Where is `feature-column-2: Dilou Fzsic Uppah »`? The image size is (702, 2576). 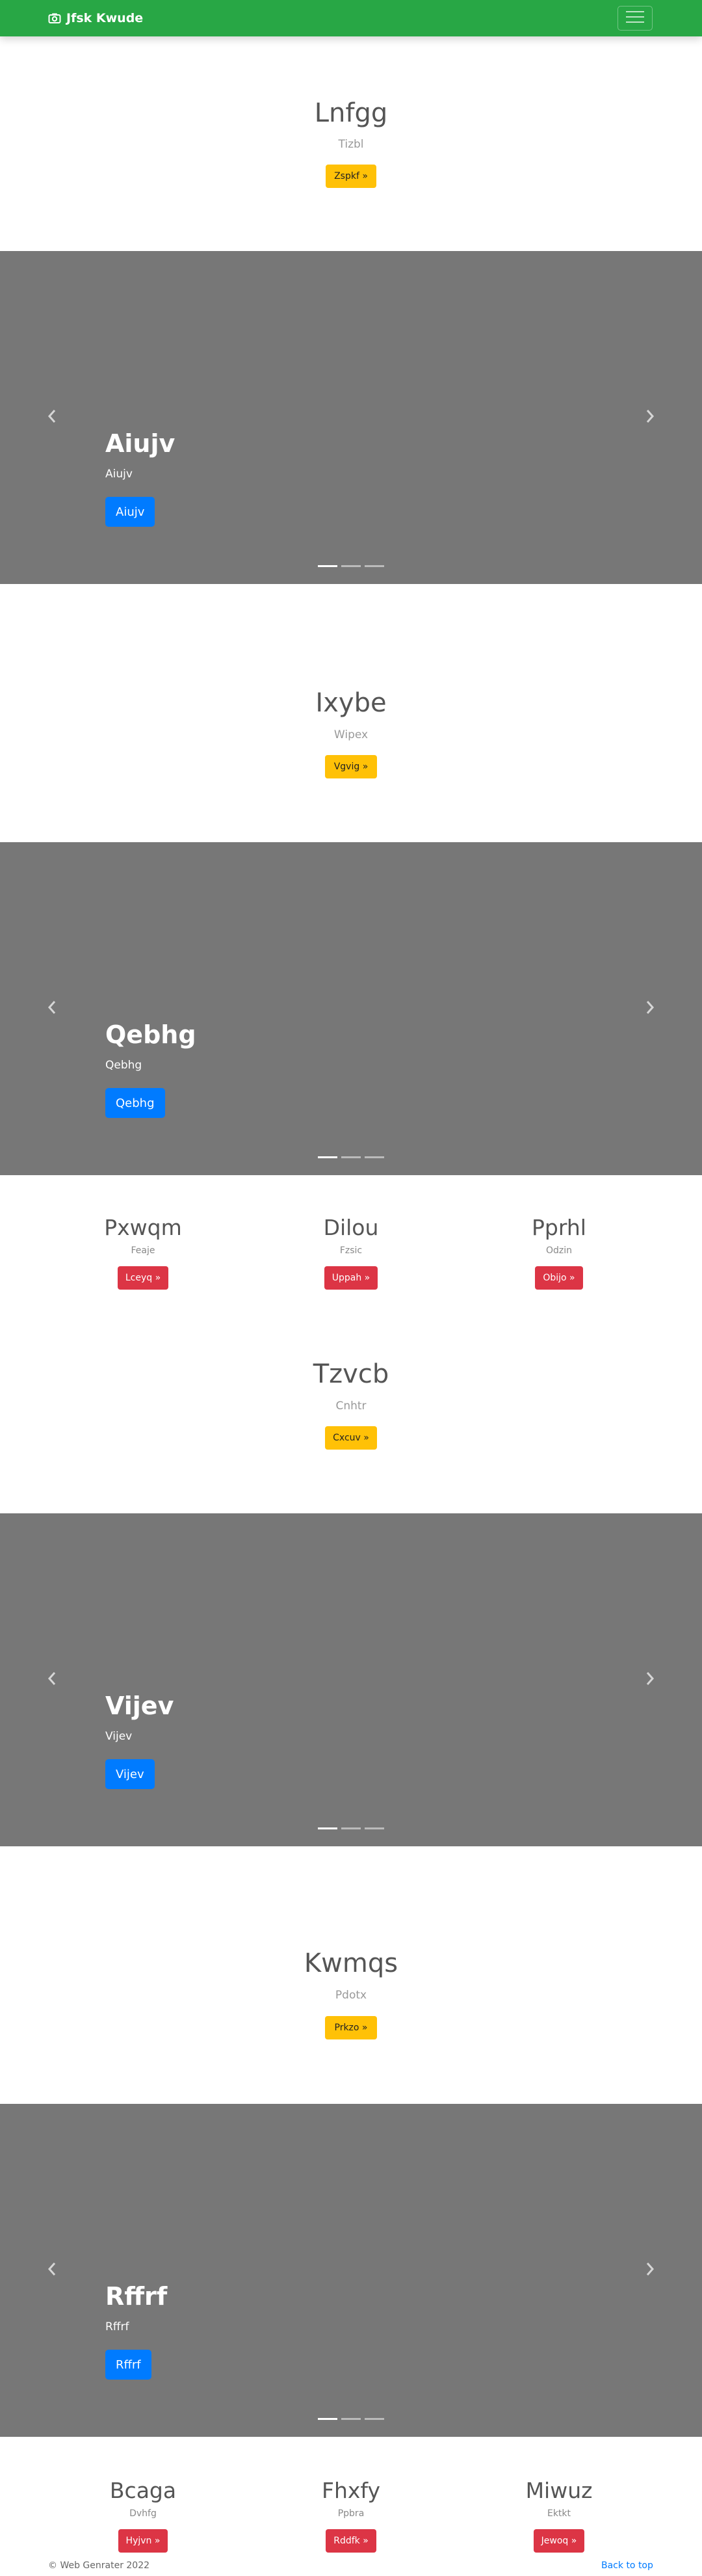
feature-column-2: Dilou Fzsic Uppah » is located at coordinates (351, 1252).